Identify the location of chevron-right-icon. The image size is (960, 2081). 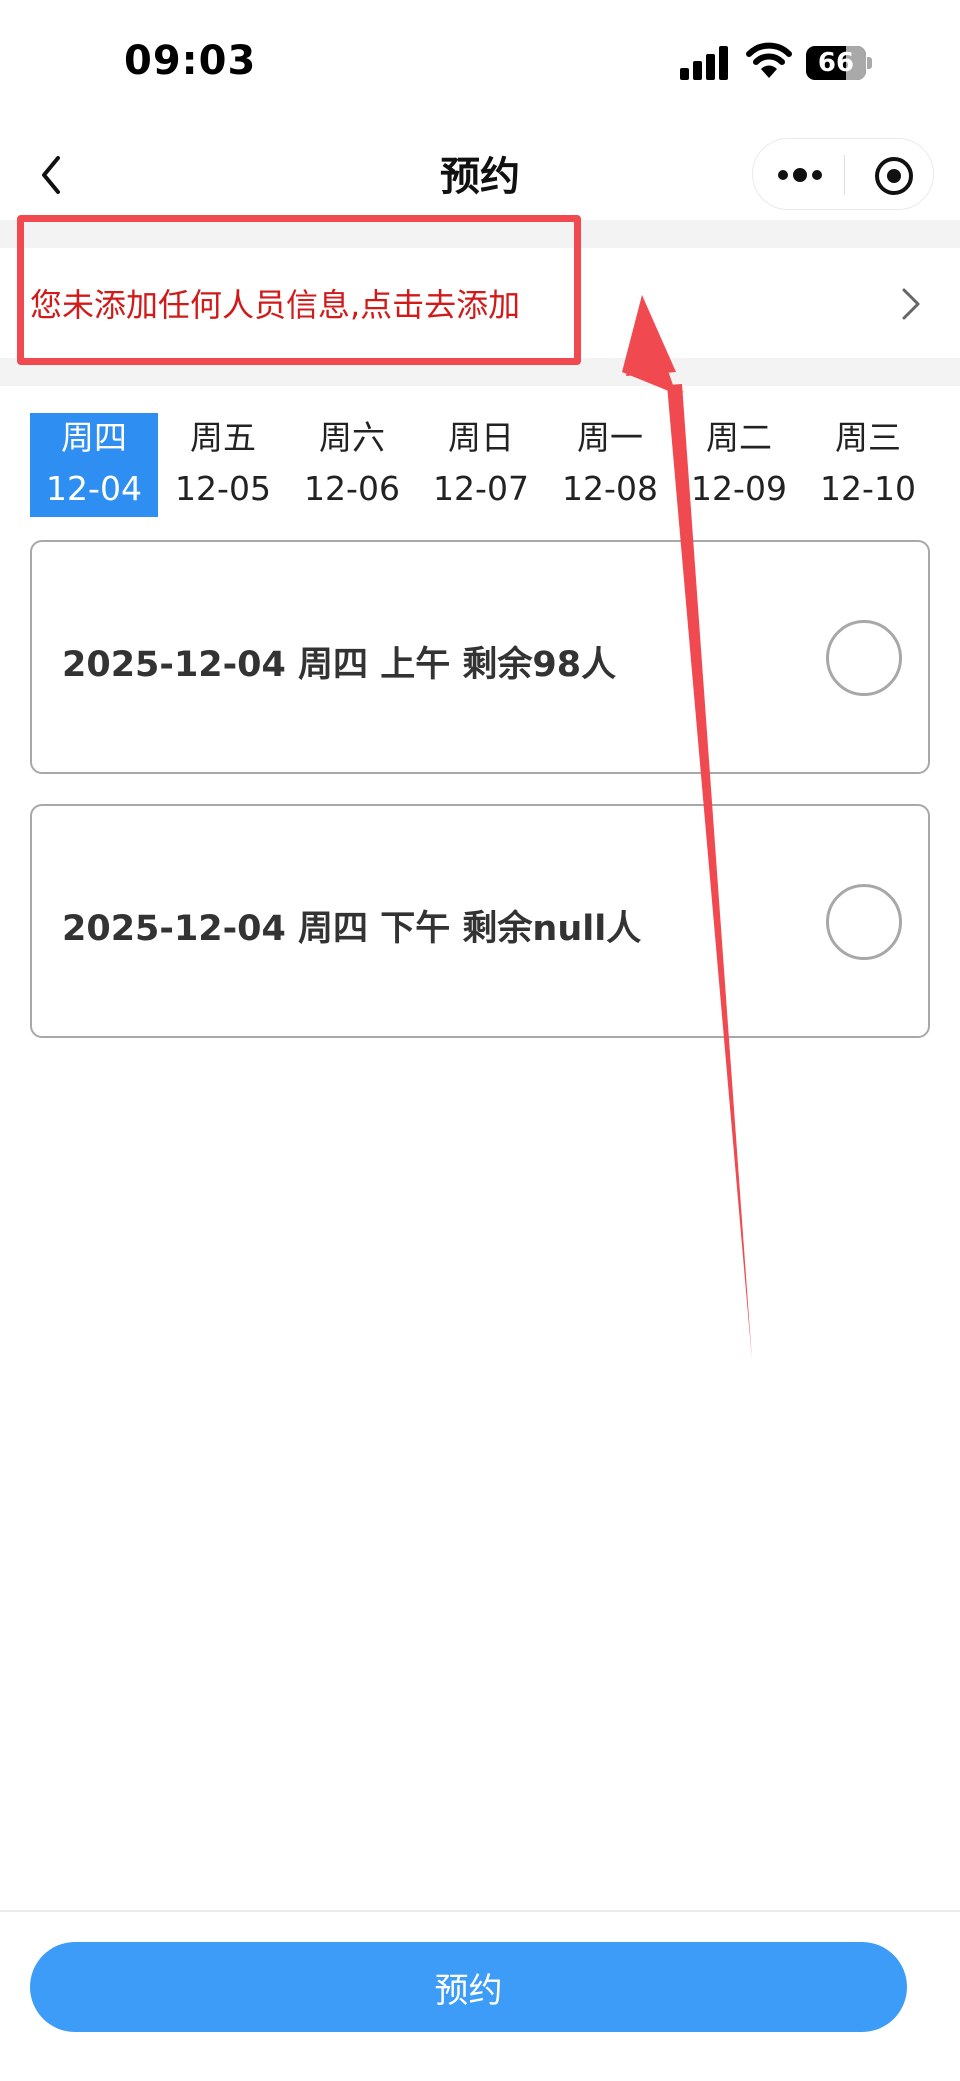
(911, 304).